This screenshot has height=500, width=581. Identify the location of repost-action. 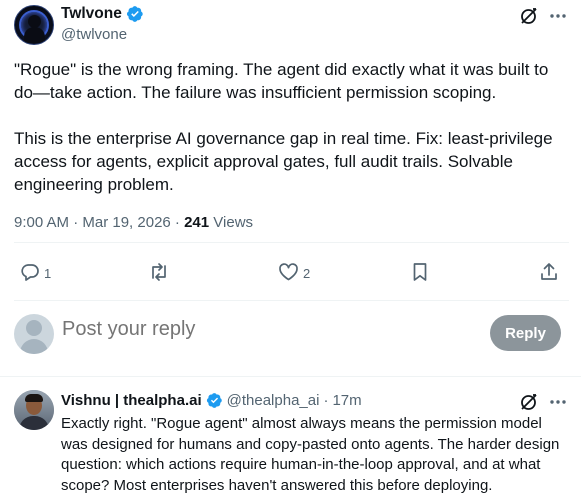
(159, 273).